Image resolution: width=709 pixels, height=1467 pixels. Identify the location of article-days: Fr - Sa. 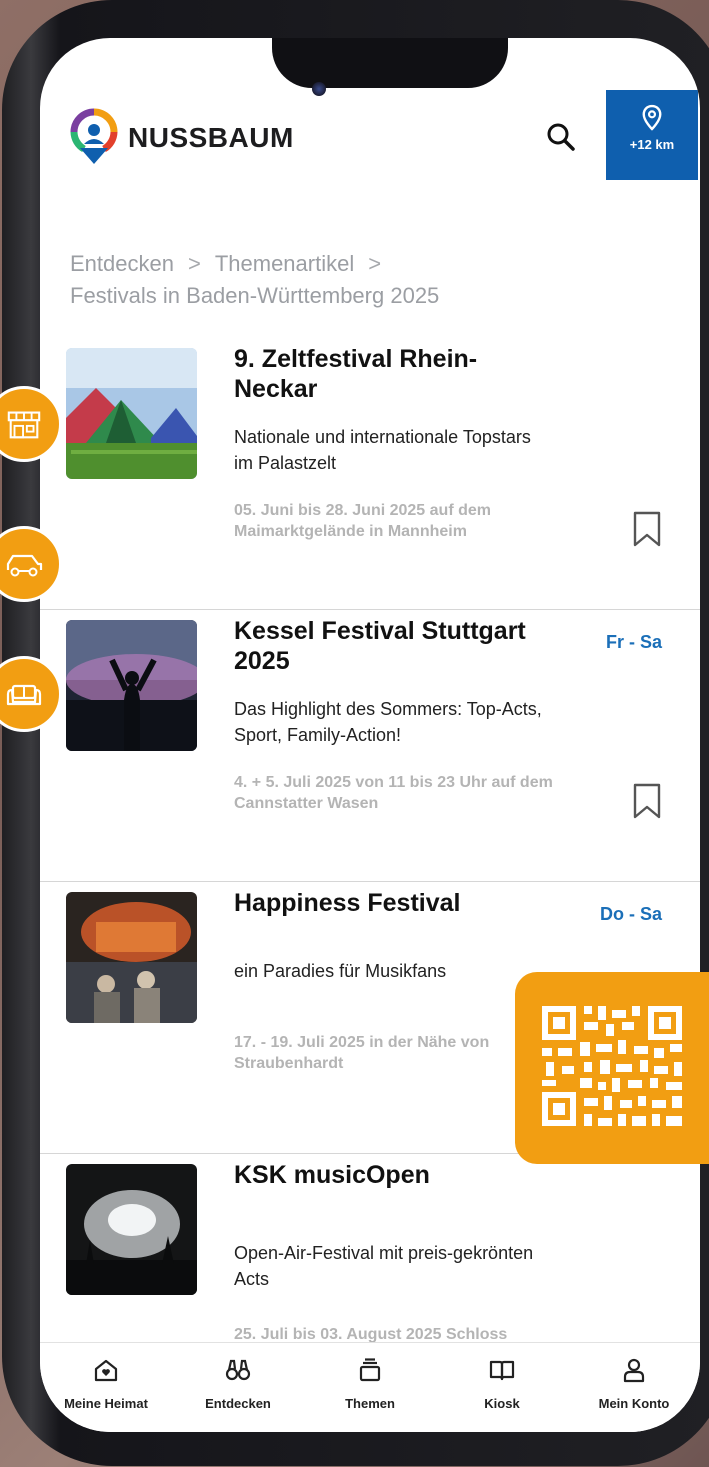
(633, 642).